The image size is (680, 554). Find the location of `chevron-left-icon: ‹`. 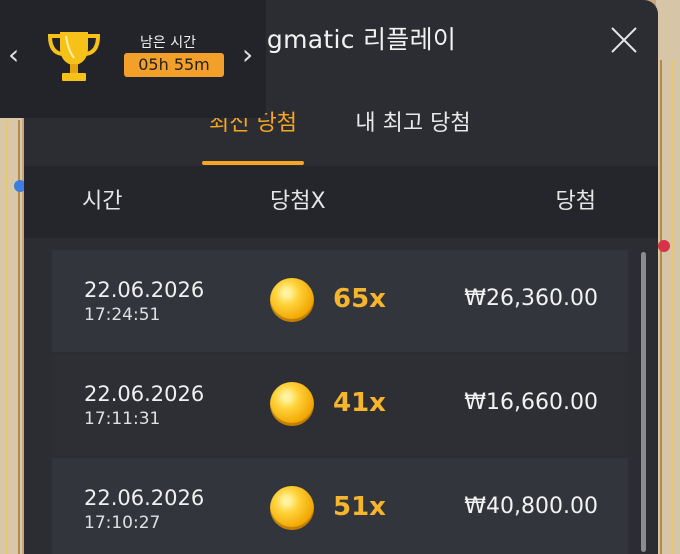

chevron-left-icon: ‹ is located at coordinates (13, 55).